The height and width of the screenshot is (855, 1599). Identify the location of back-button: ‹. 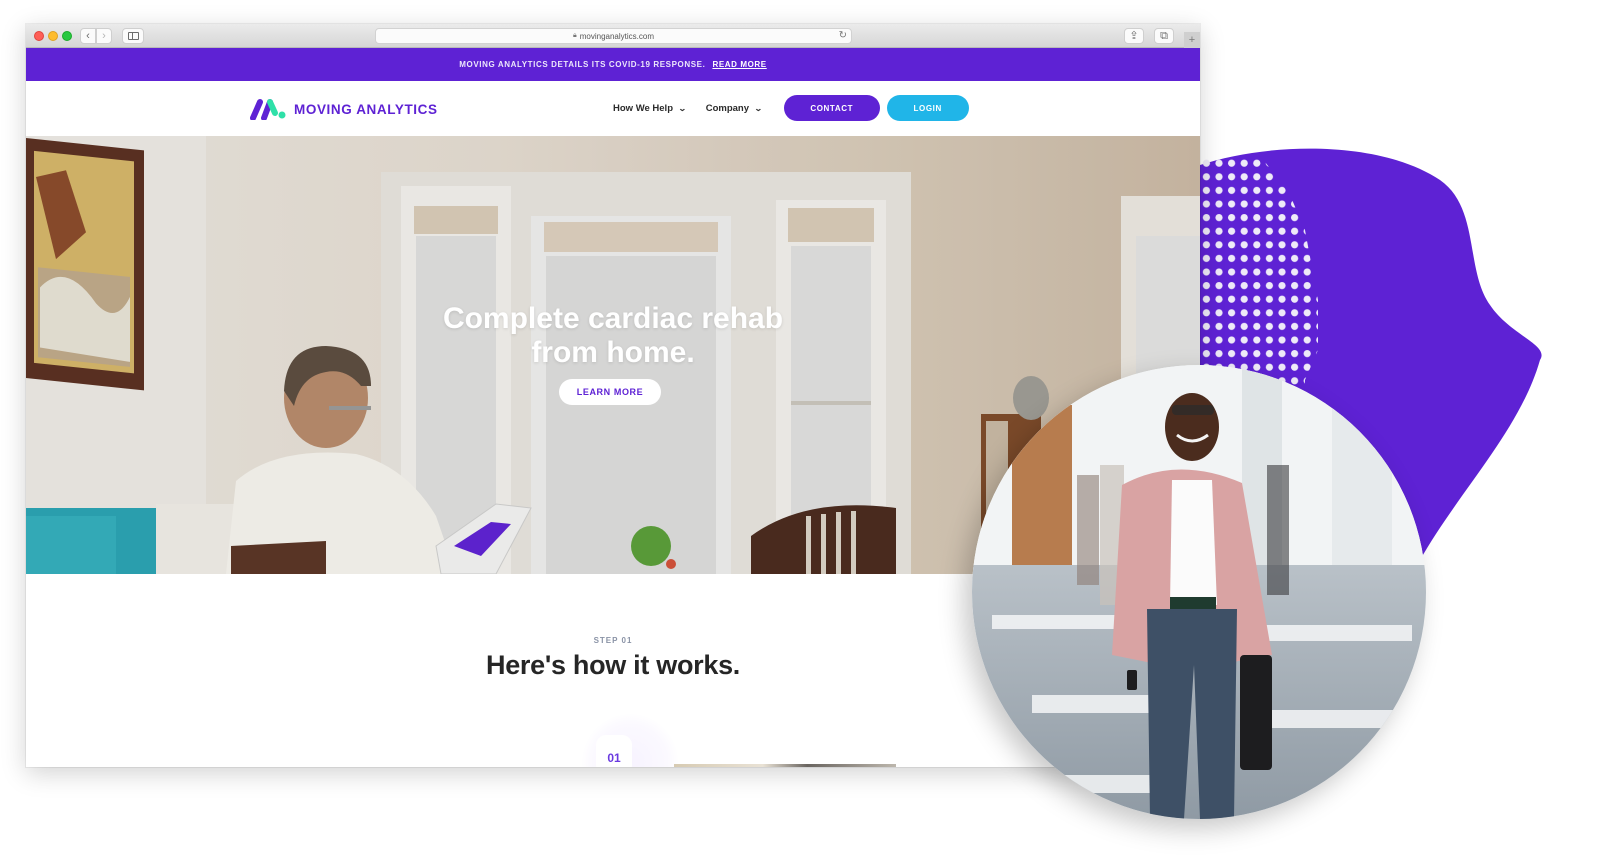
(88, 36).